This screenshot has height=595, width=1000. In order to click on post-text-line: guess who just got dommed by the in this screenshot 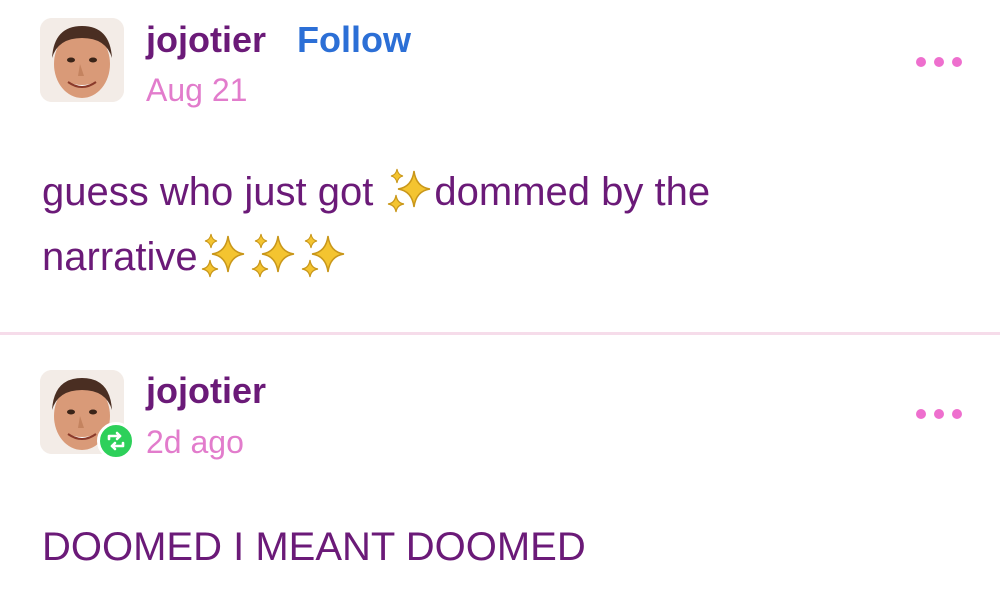, I will do `click(376, 192)`.